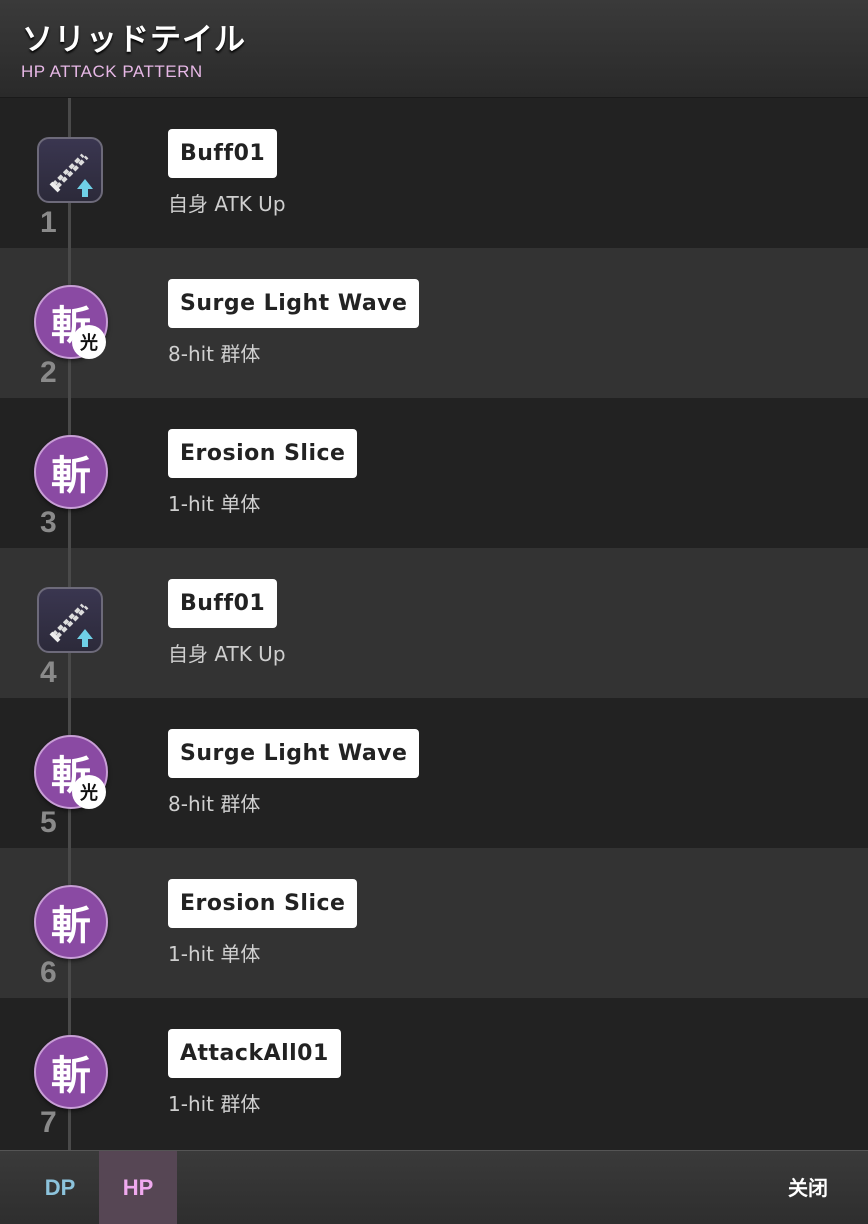 This screenshot has width=868, height=1224. What do you see at coordinates (434, 49) in the screenshot?
I see `header: ソリッドテイル HP ATTACK PATTERN` at bounding box center [434, 49].